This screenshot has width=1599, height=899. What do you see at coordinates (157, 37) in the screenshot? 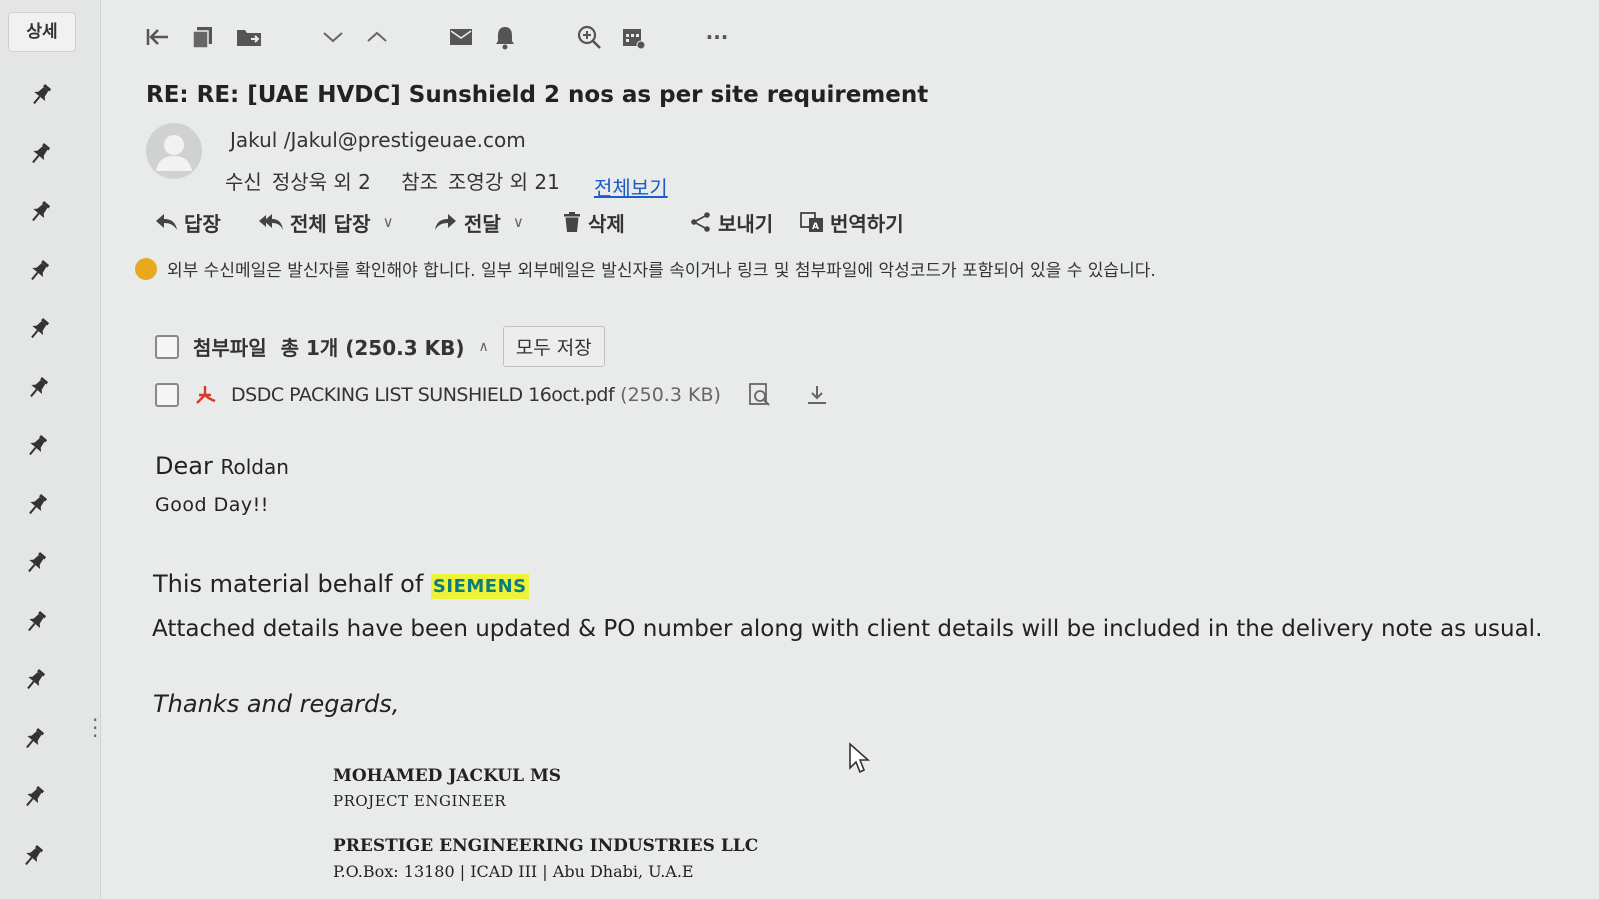
I see `first-icon` at bounding box center [157, 37].